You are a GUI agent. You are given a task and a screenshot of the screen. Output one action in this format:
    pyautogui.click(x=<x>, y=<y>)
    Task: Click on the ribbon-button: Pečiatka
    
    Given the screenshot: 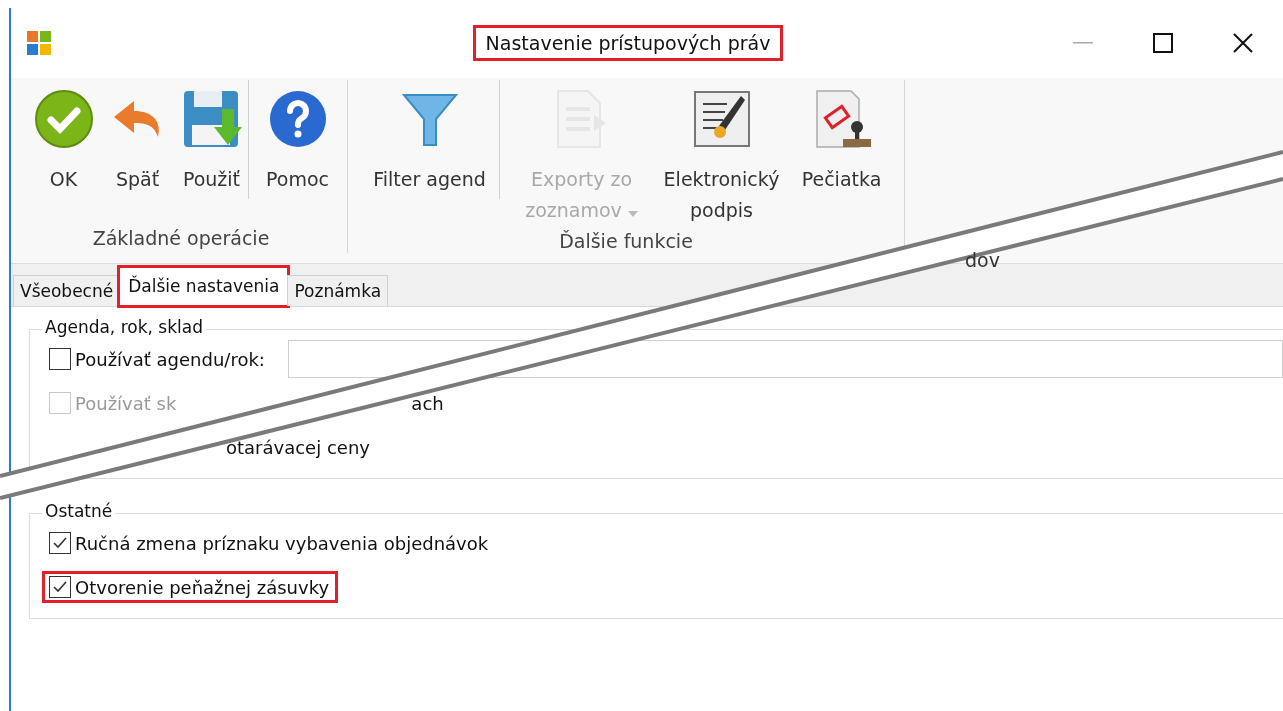 What is the action you would take?
    pyautogui.click(x=842, y=139)
    